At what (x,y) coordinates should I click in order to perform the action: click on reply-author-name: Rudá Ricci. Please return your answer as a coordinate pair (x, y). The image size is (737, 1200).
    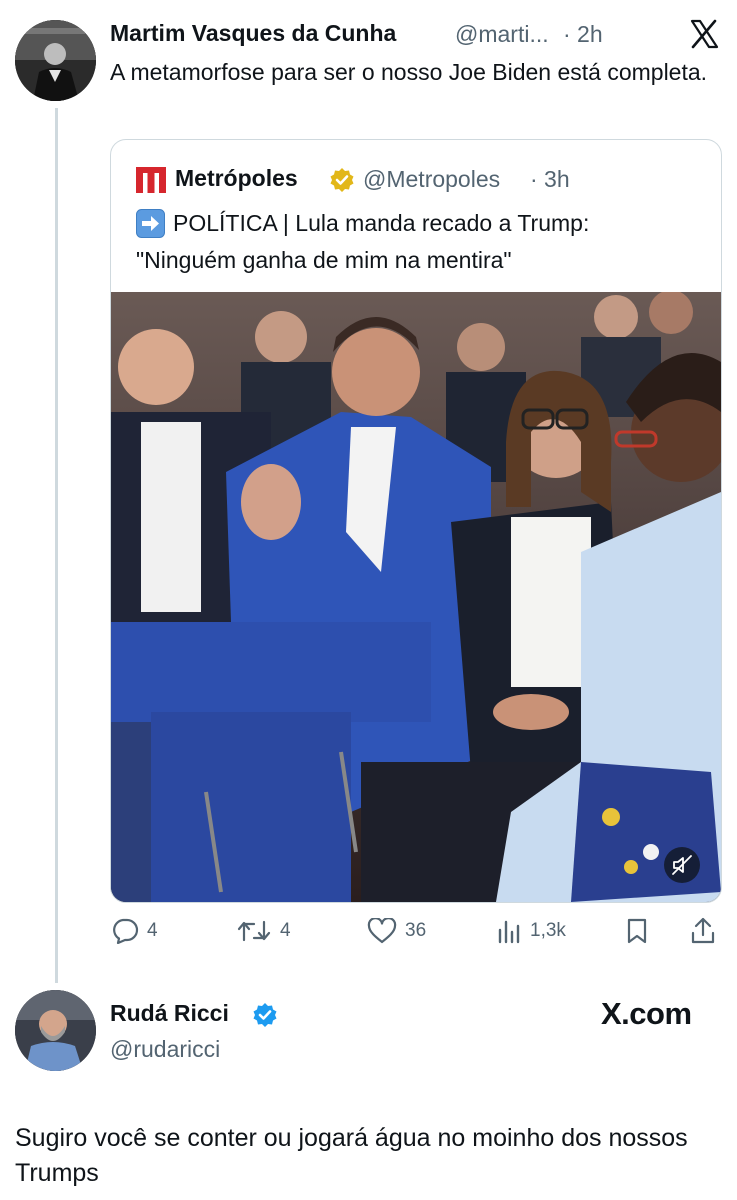
    Looking at the image, I should click on (169, 1013).